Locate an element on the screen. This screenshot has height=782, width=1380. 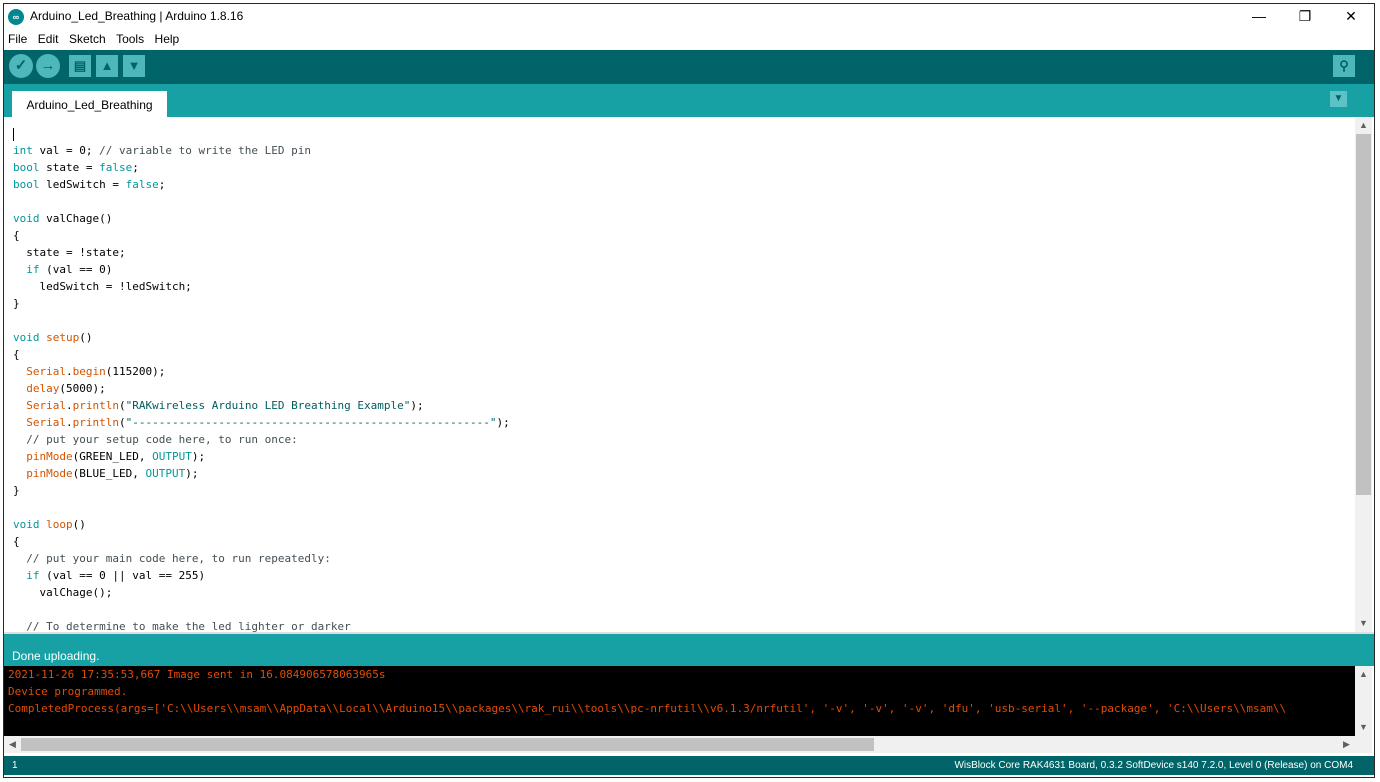
console-hscroll-thumb is located at coordinates (447, 744).